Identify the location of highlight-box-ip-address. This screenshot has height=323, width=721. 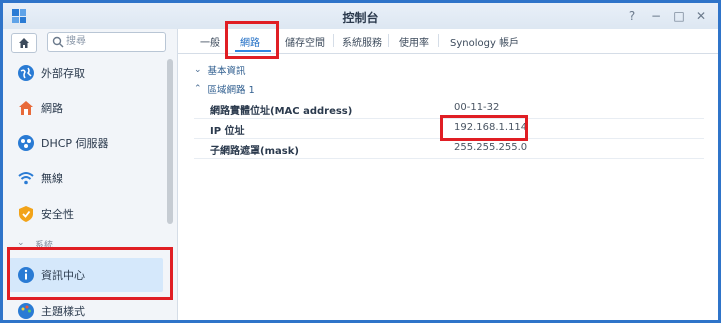
(484, 128).